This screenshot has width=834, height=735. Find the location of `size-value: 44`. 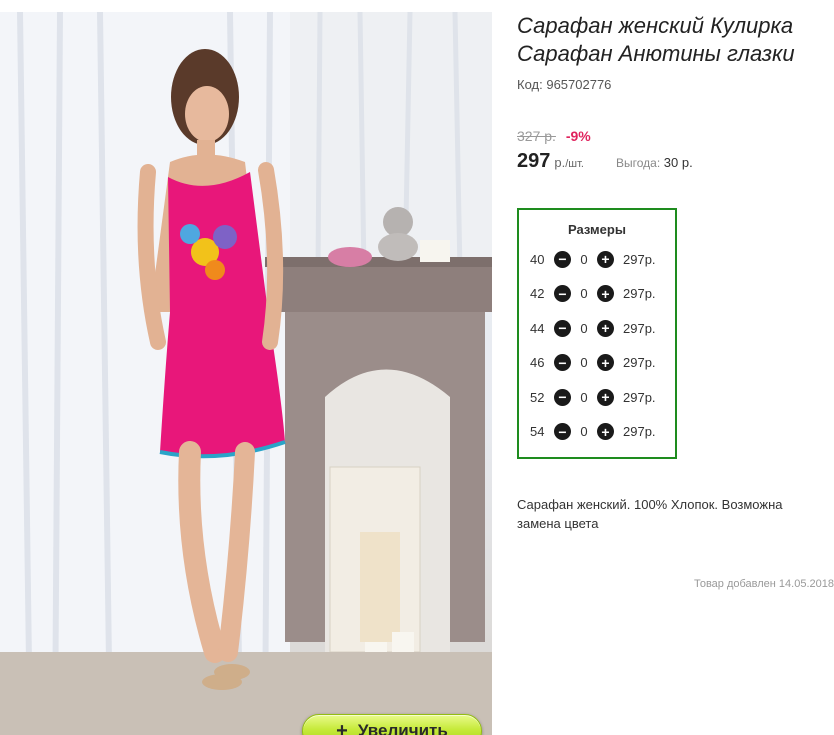

size-value: 44 is located at coordinates (537, 328).